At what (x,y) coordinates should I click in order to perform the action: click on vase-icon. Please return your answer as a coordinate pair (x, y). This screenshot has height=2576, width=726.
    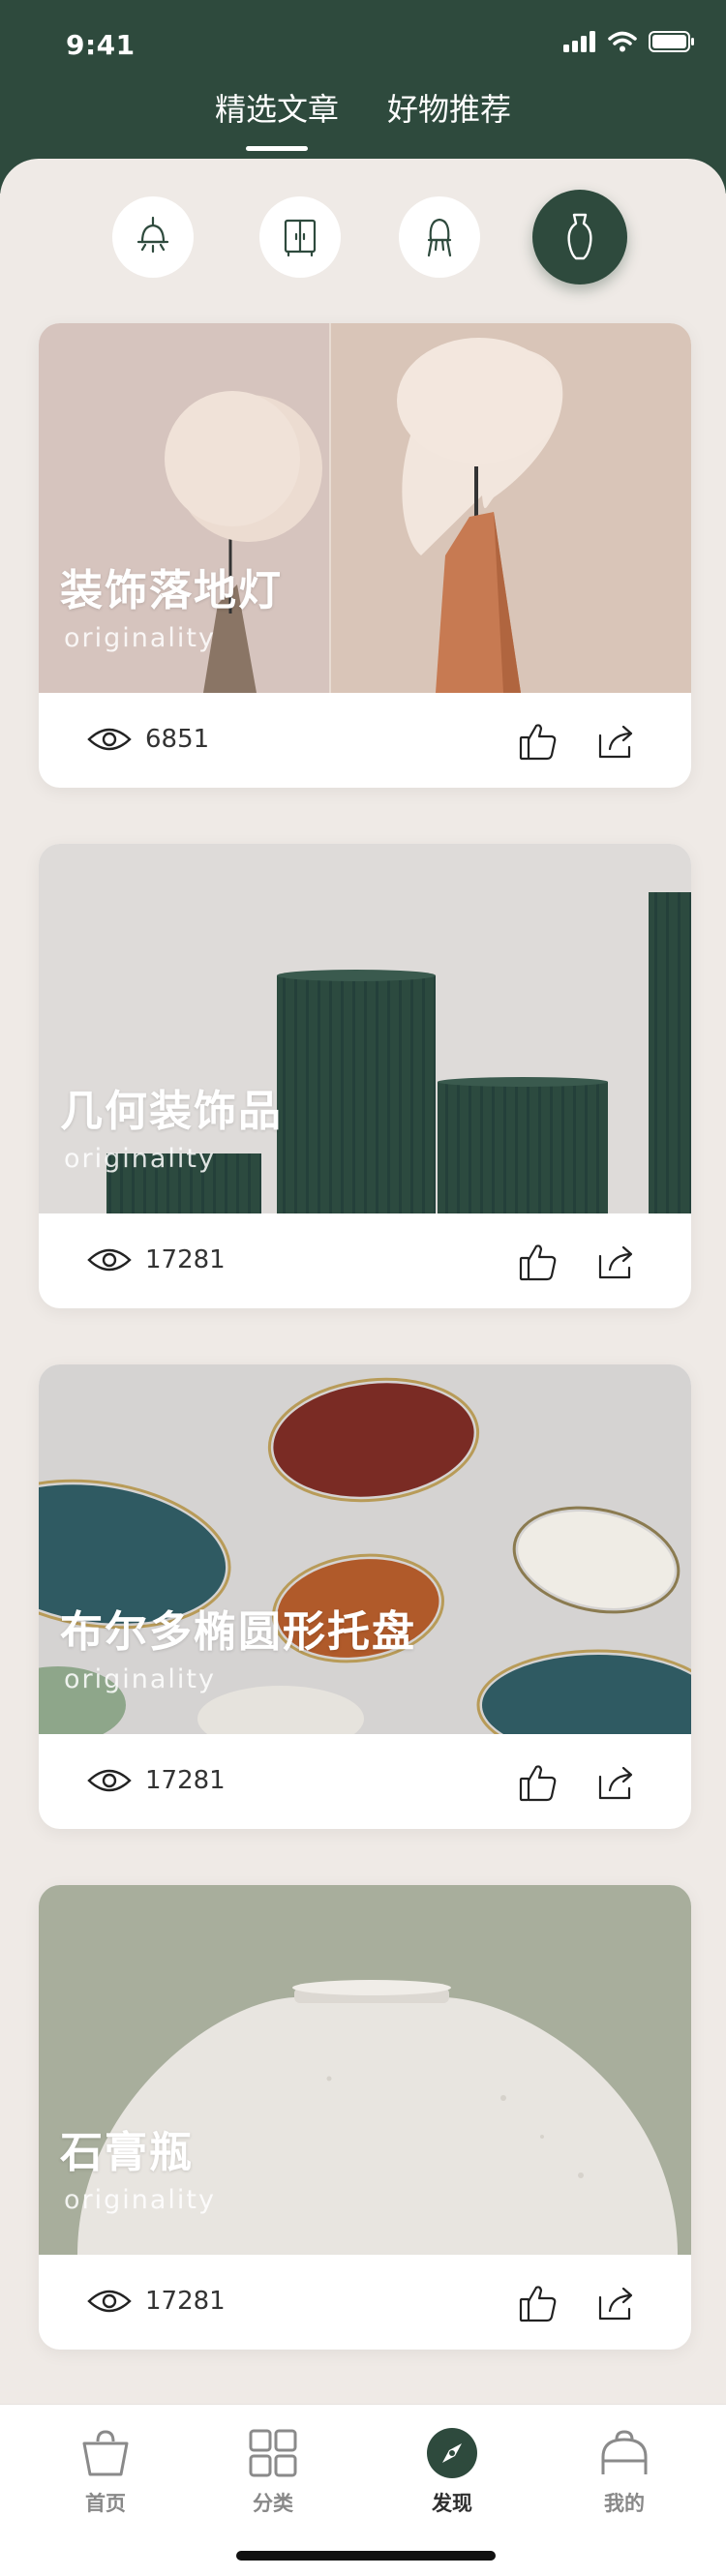
    Looking at the image, I should click on (579, 236).